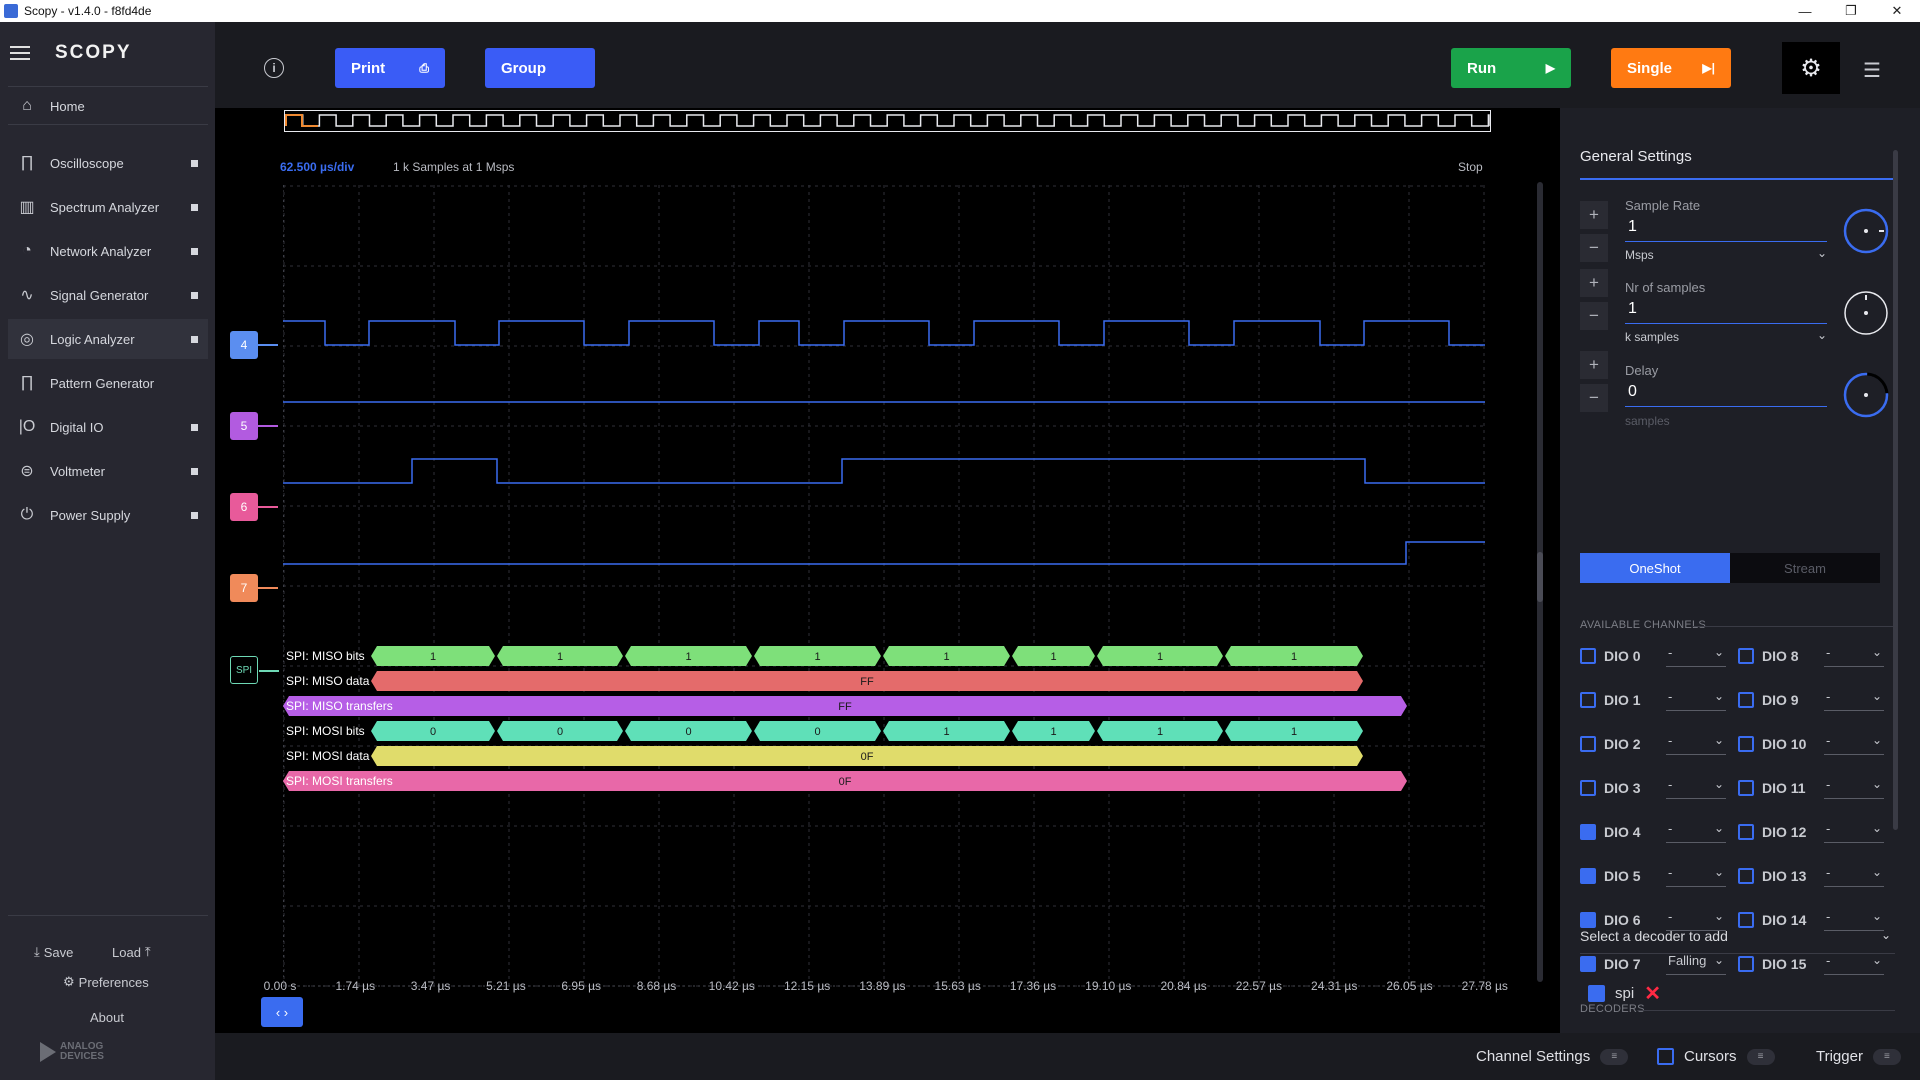  I want to click on sidebar-item-oscilloscope: ∏ Oscilloscope, so click(108, 163).